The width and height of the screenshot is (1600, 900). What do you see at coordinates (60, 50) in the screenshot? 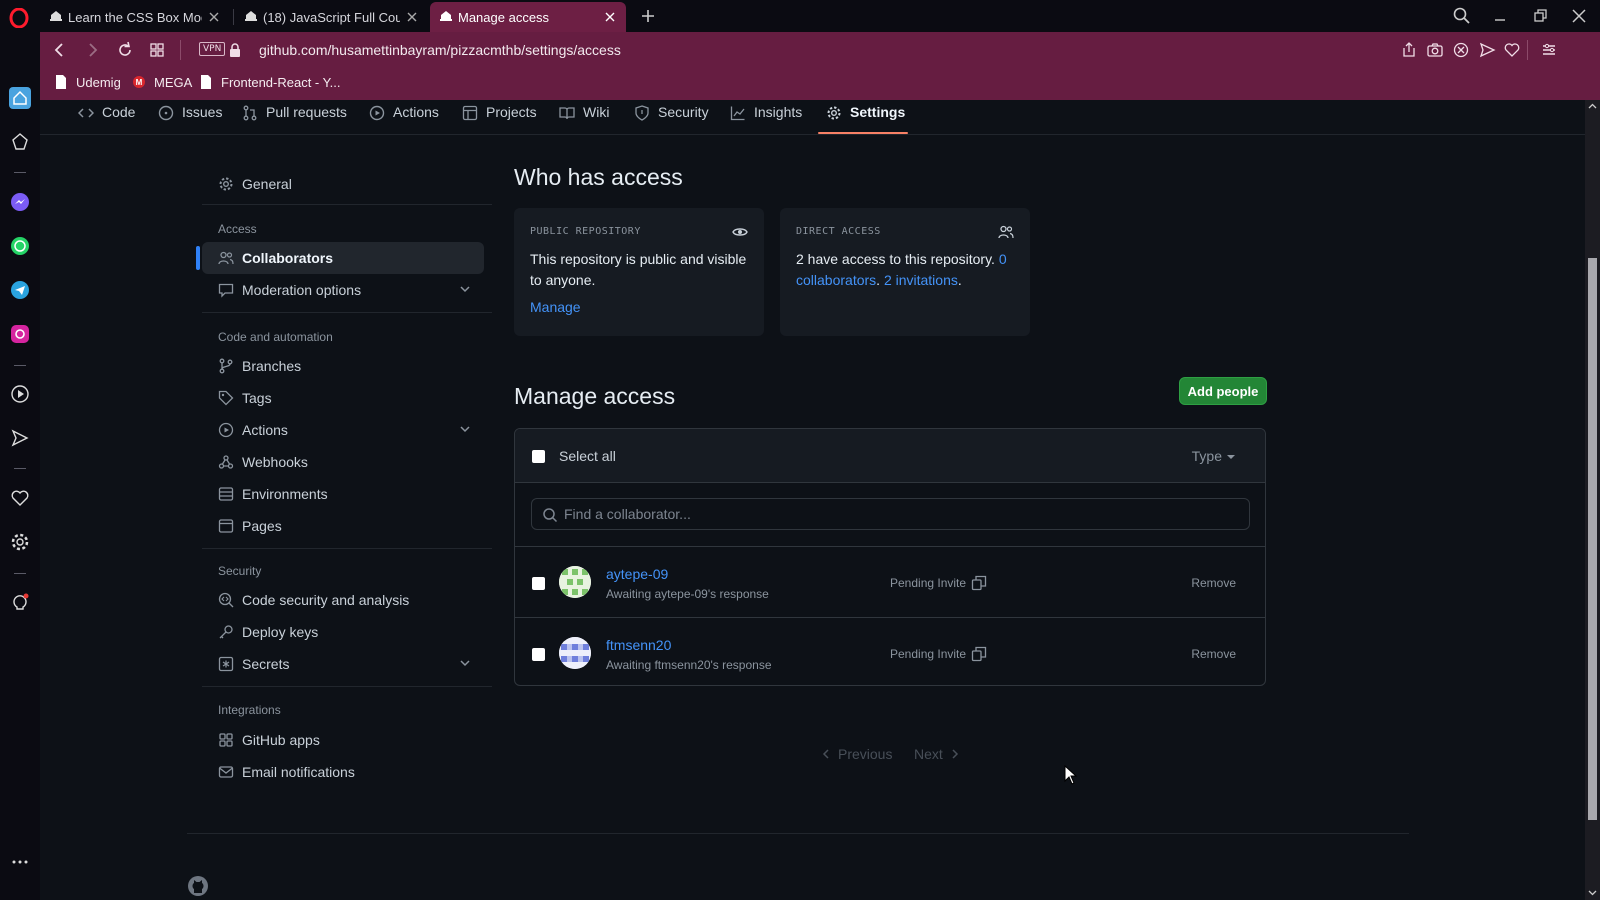
I see `back-icon` at bounding box center [60, 50].